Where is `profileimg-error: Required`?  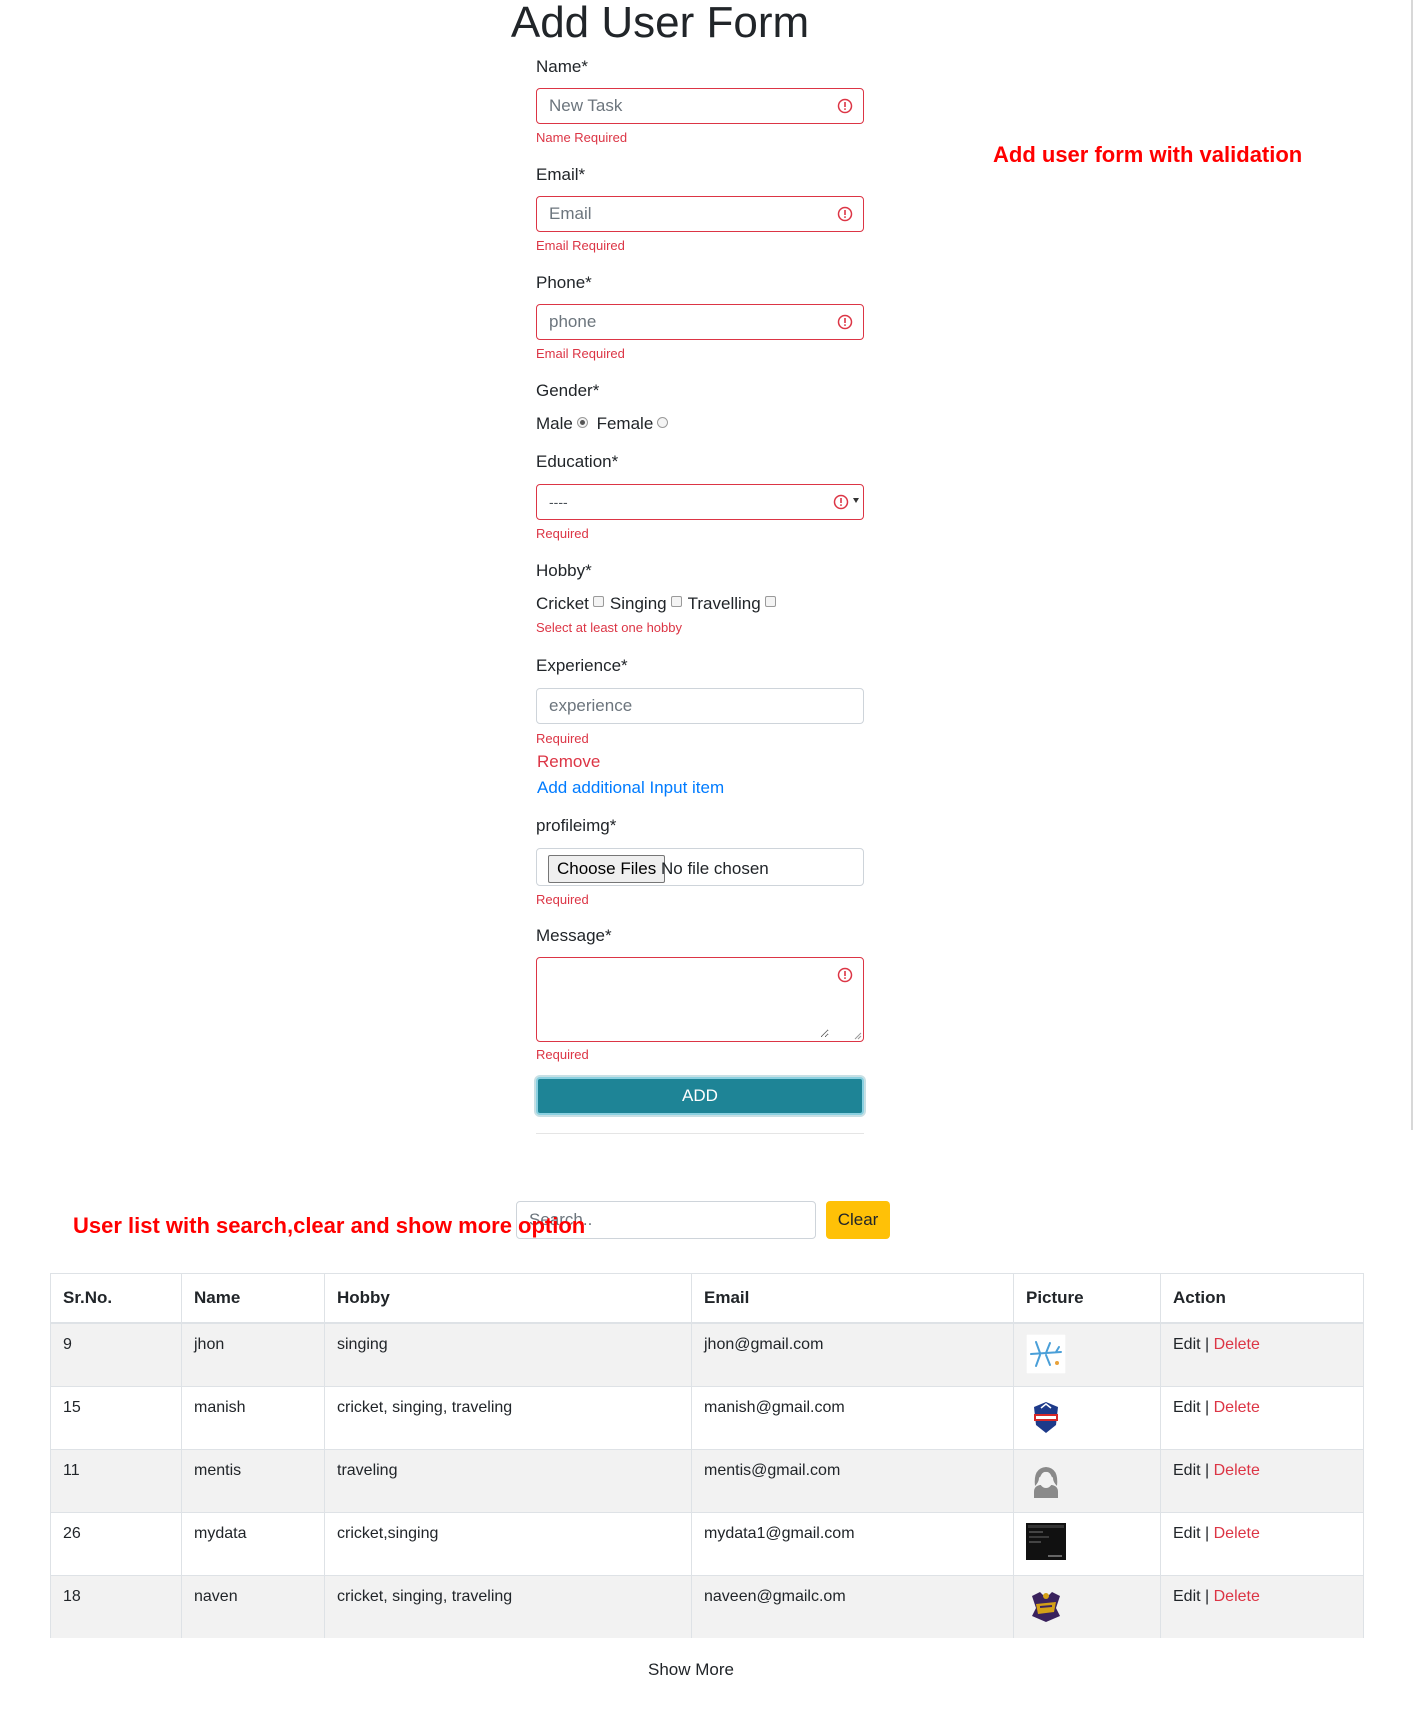 profileimg-error: Required is located at coordinates (562, 899).